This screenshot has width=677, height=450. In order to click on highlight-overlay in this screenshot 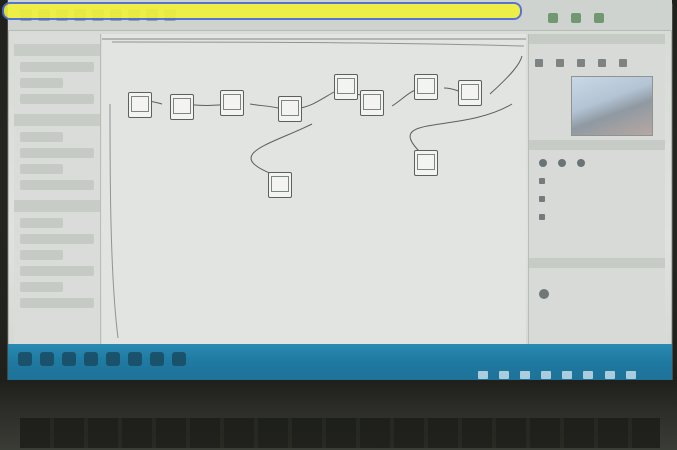, I will do `click(262, 11)`.